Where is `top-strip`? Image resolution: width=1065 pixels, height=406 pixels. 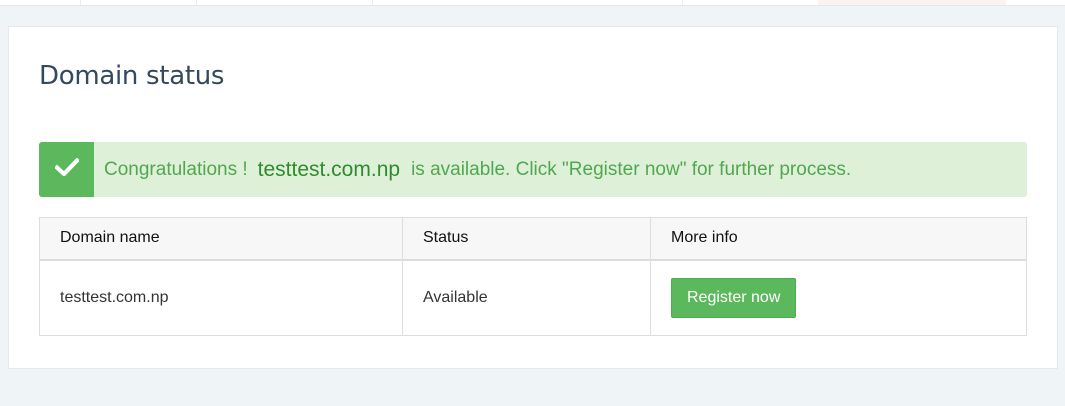
top-strip is located at coordinates (532, 3).